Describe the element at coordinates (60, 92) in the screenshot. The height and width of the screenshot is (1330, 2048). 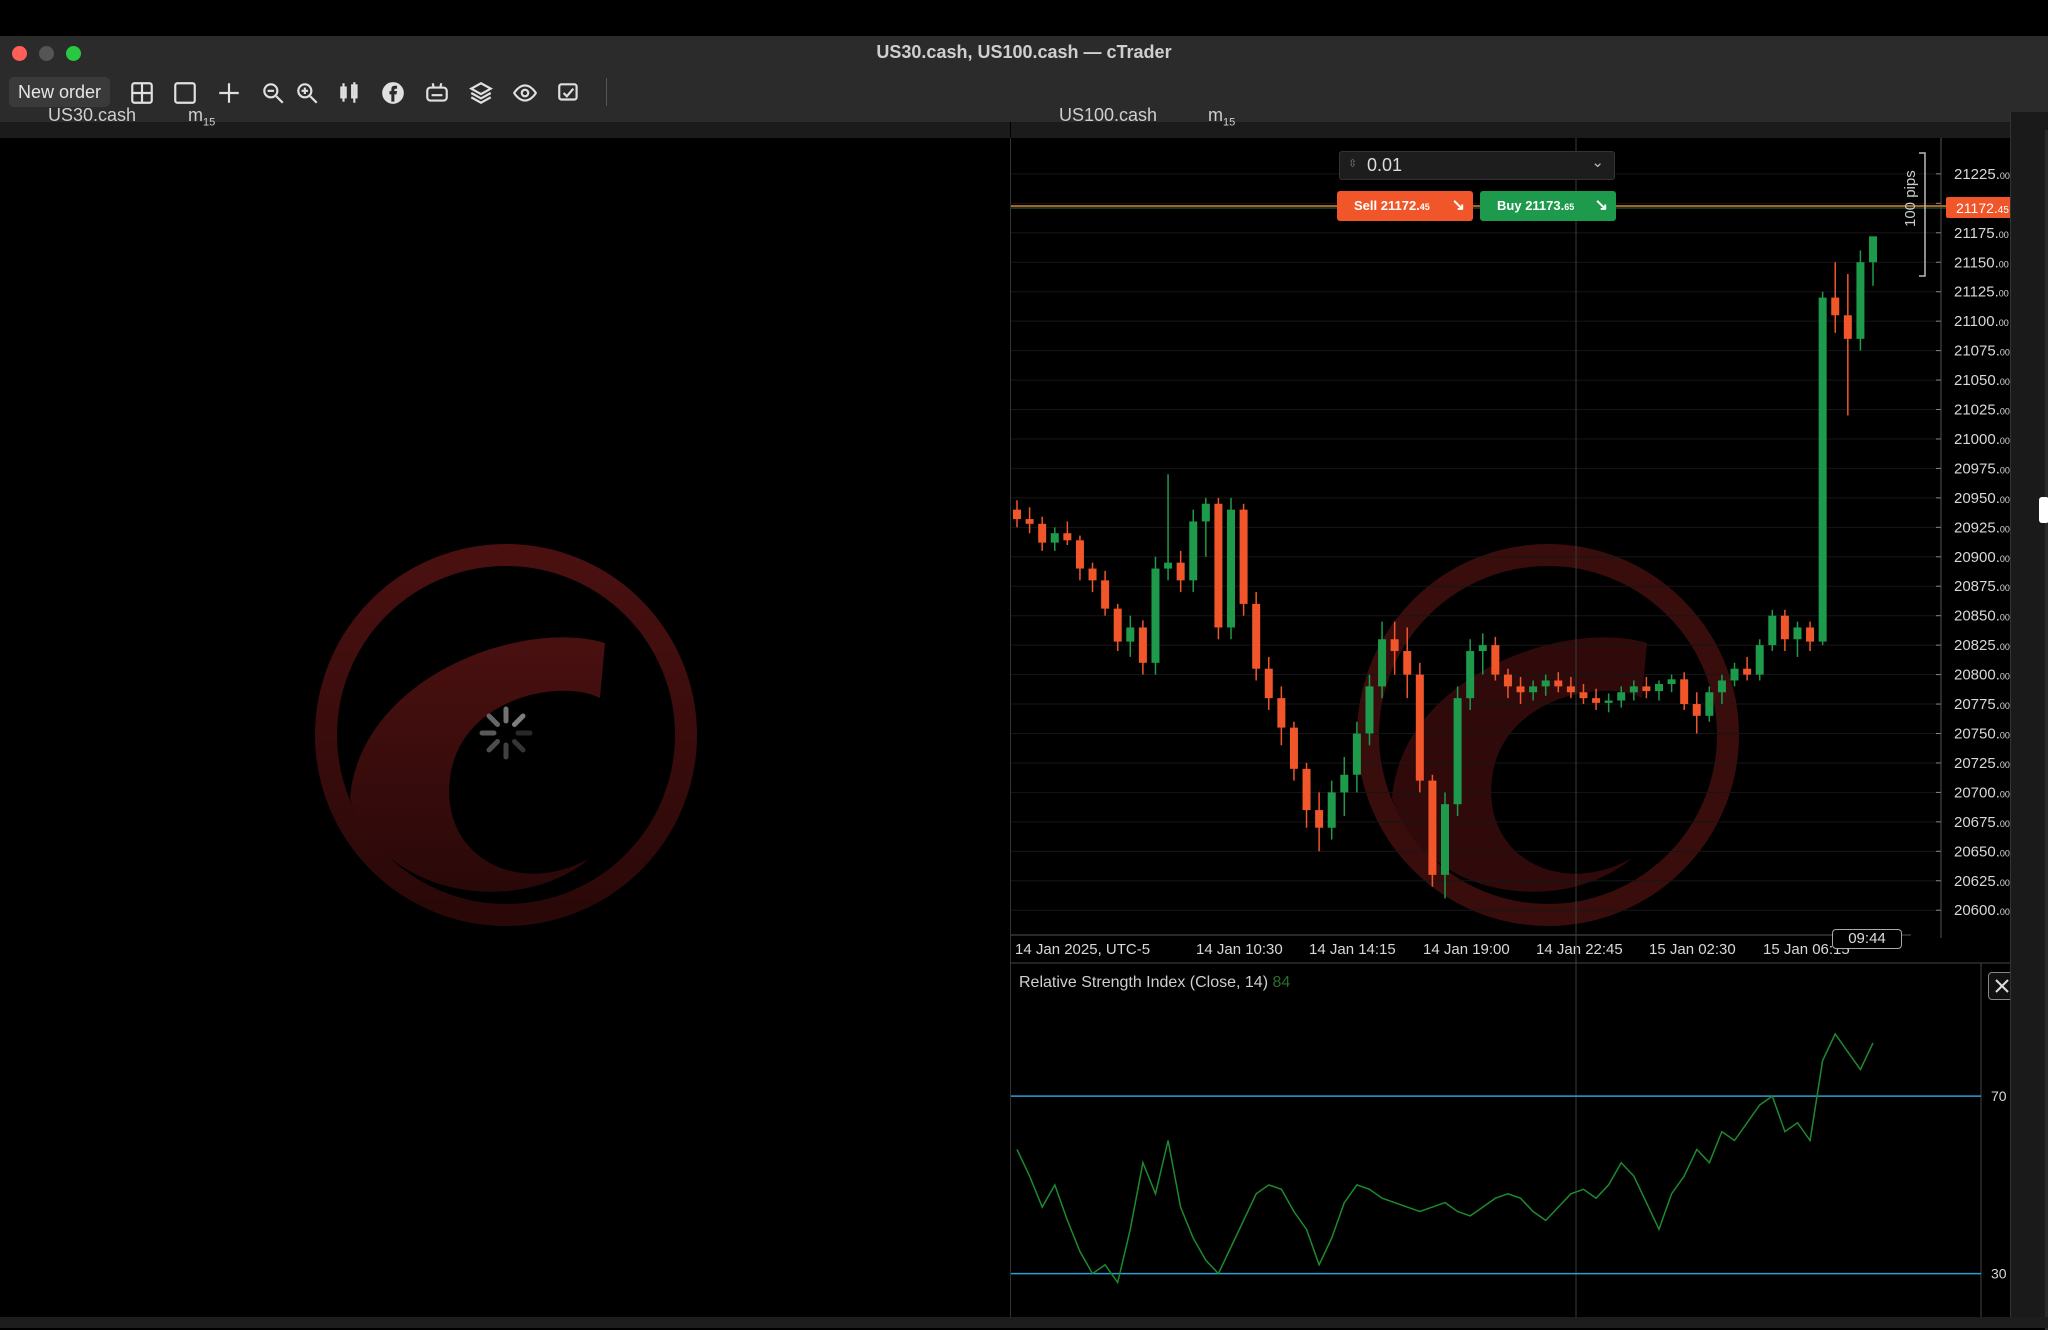
I see `new-order-button: New order` at that location.